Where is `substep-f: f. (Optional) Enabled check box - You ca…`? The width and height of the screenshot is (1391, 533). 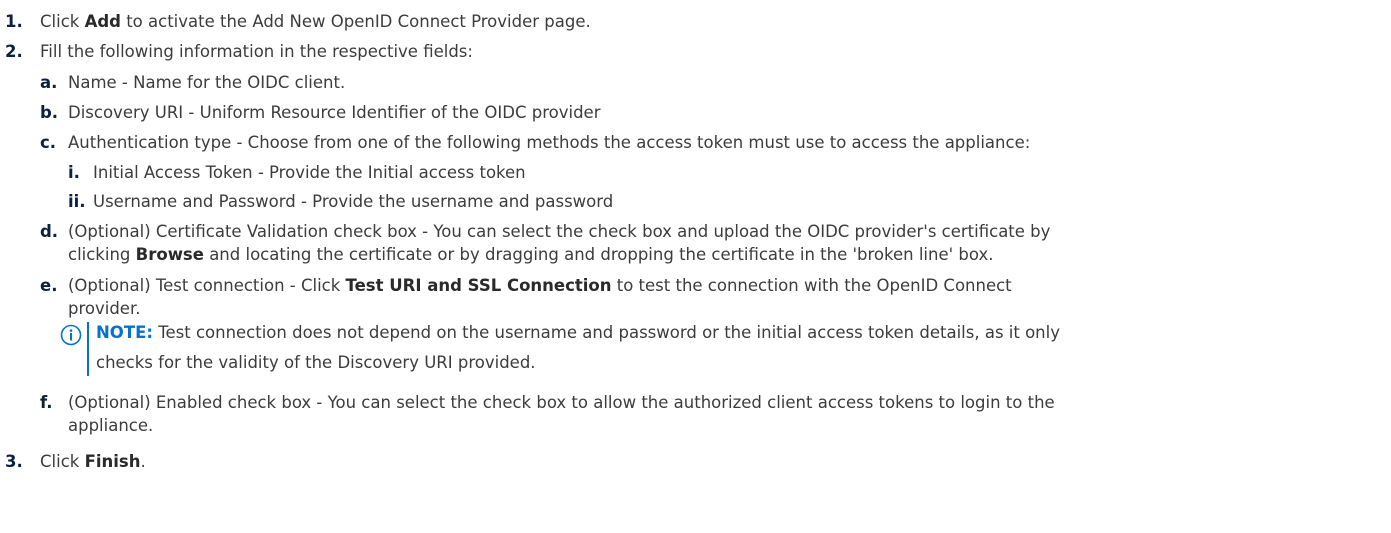
substep-f: f. (Optional) Enabled check box - You ca… is located at coordinates (695, 403).